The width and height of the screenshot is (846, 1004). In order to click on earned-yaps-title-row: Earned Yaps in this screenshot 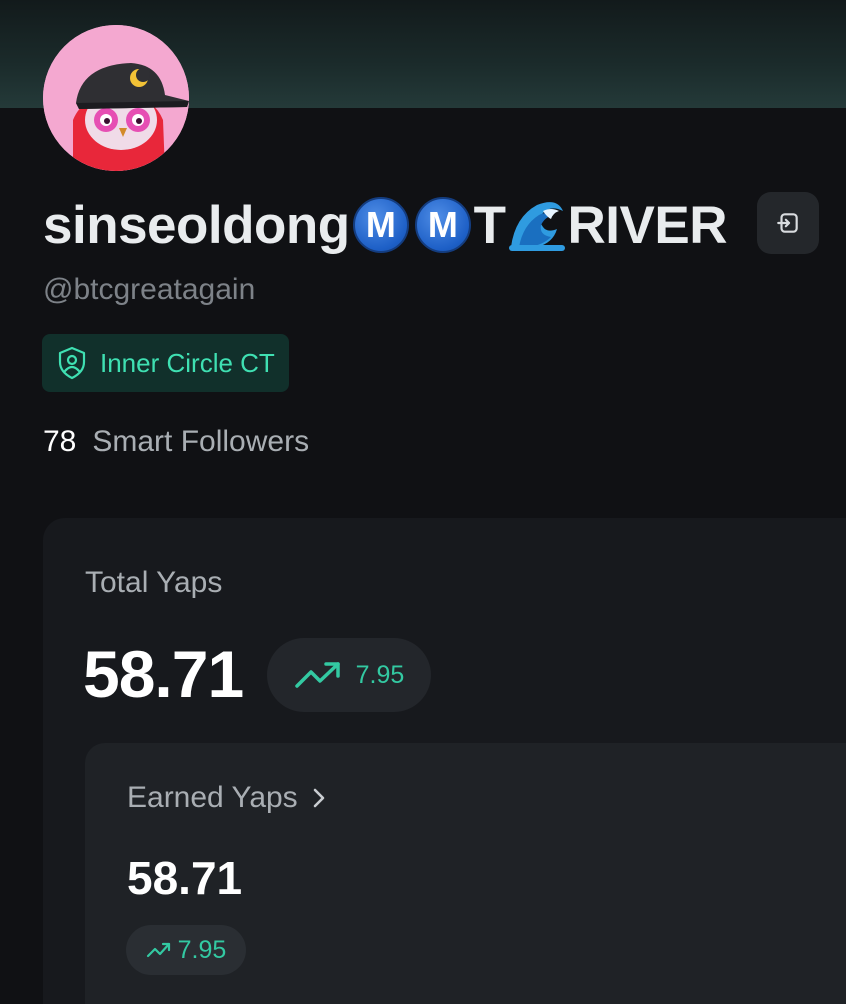, I will do `click(226, 798)`.